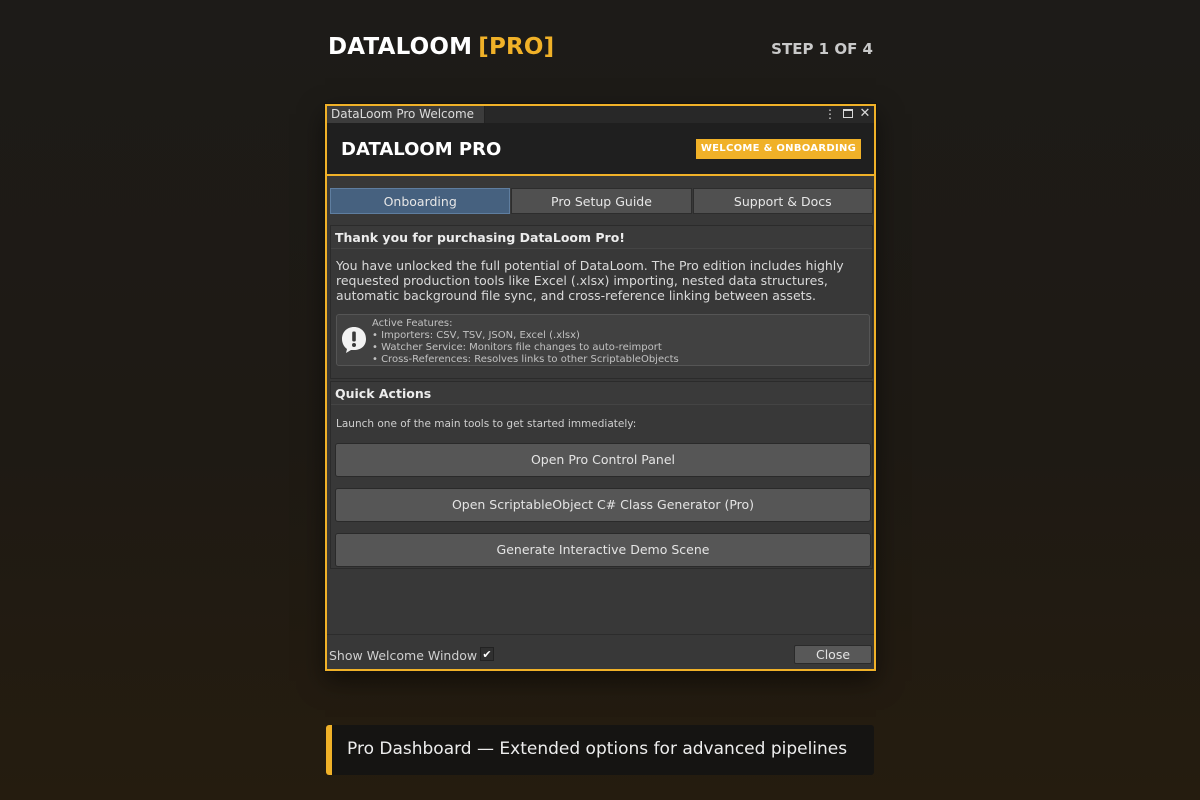  Describe the element at coordinates (487, 654) in the screenshot. I see `show-welcome-checkbox: ✔` at that location.